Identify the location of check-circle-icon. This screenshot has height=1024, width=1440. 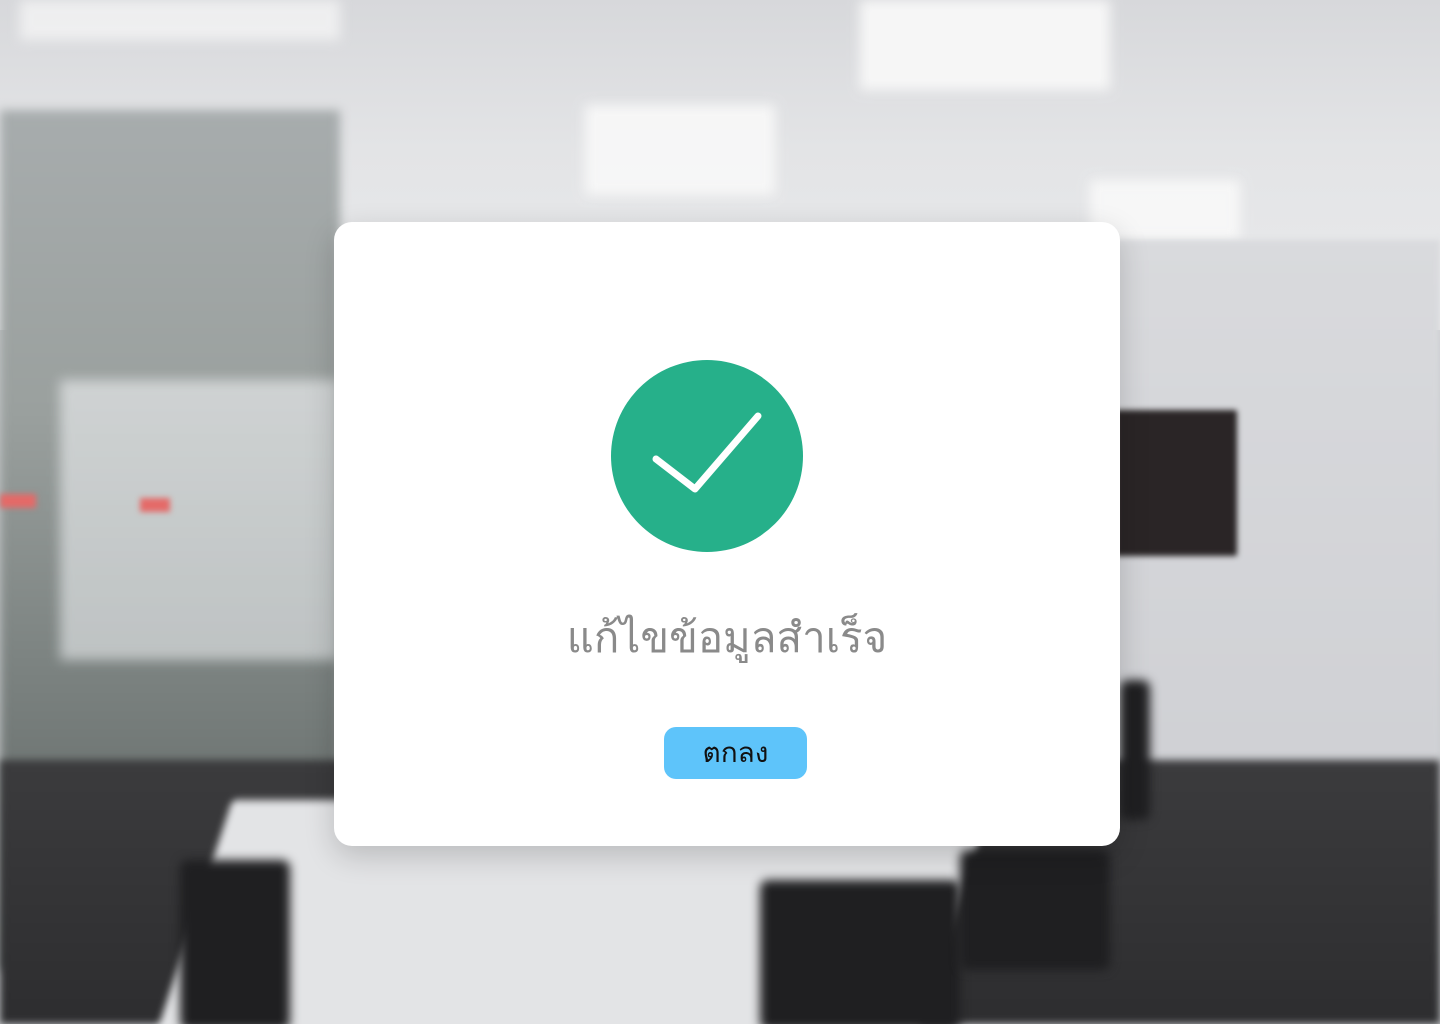
(707, 456).